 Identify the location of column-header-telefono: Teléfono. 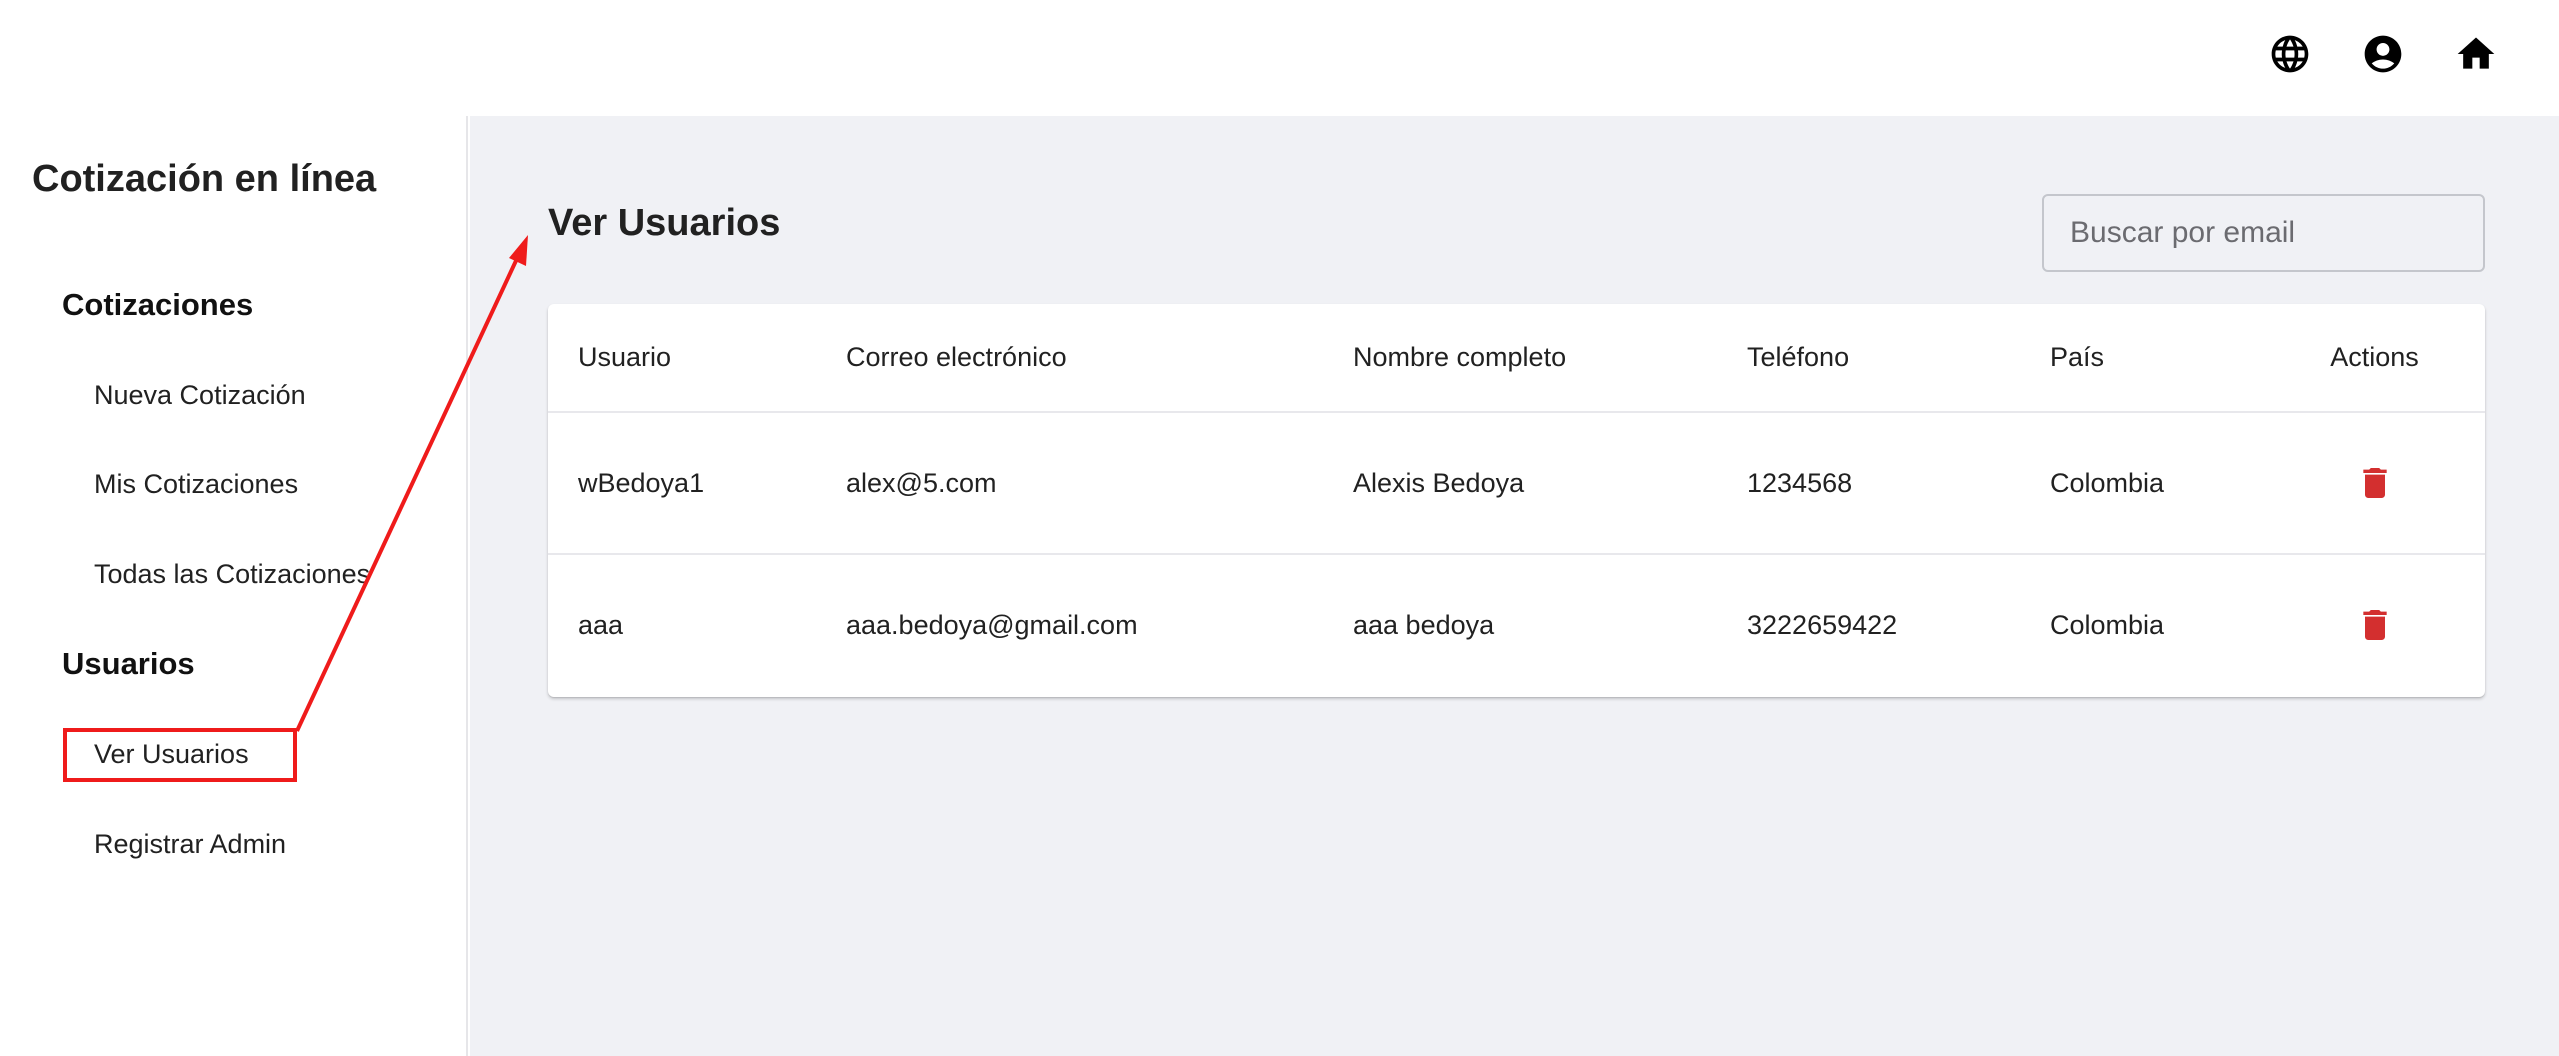
(1798, 357).